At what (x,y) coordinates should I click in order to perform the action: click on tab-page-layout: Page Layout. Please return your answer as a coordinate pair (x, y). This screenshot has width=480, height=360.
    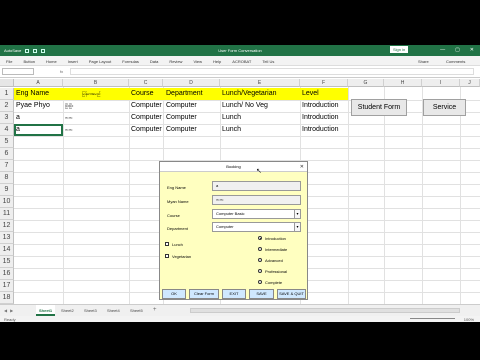
    Looking at the image, I should click on (100, 61).